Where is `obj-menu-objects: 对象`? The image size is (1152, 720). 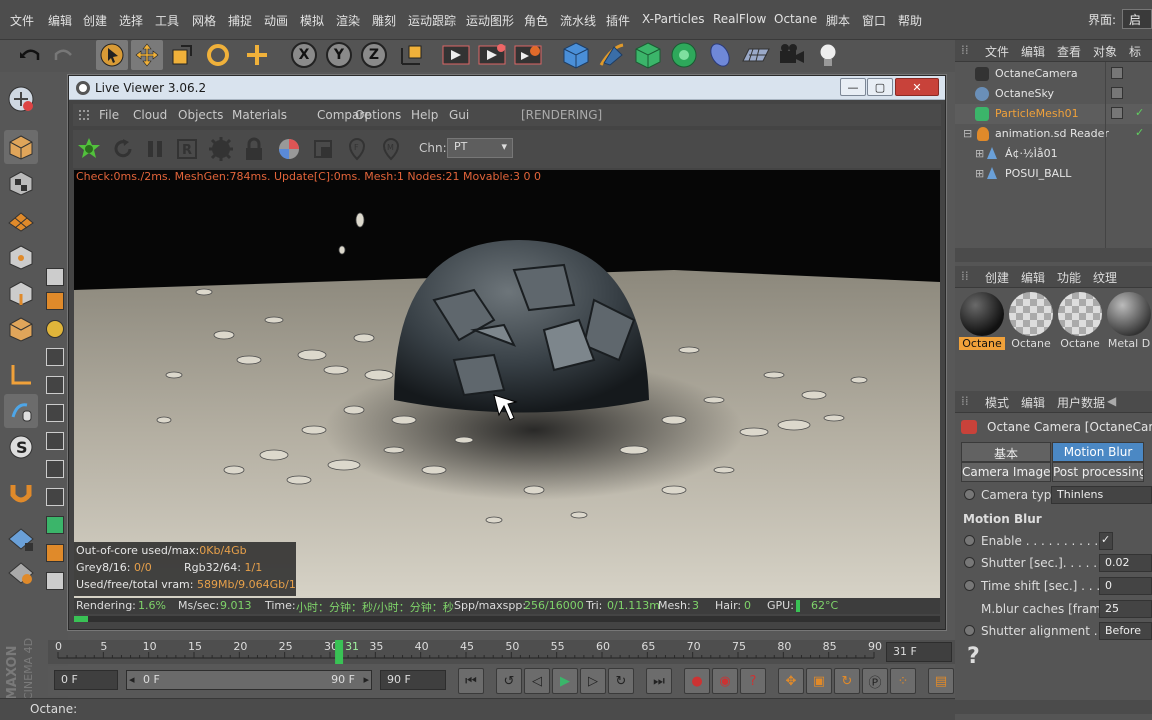
obj-menu-objects: 对象 is located at coordinates (1105, 51).